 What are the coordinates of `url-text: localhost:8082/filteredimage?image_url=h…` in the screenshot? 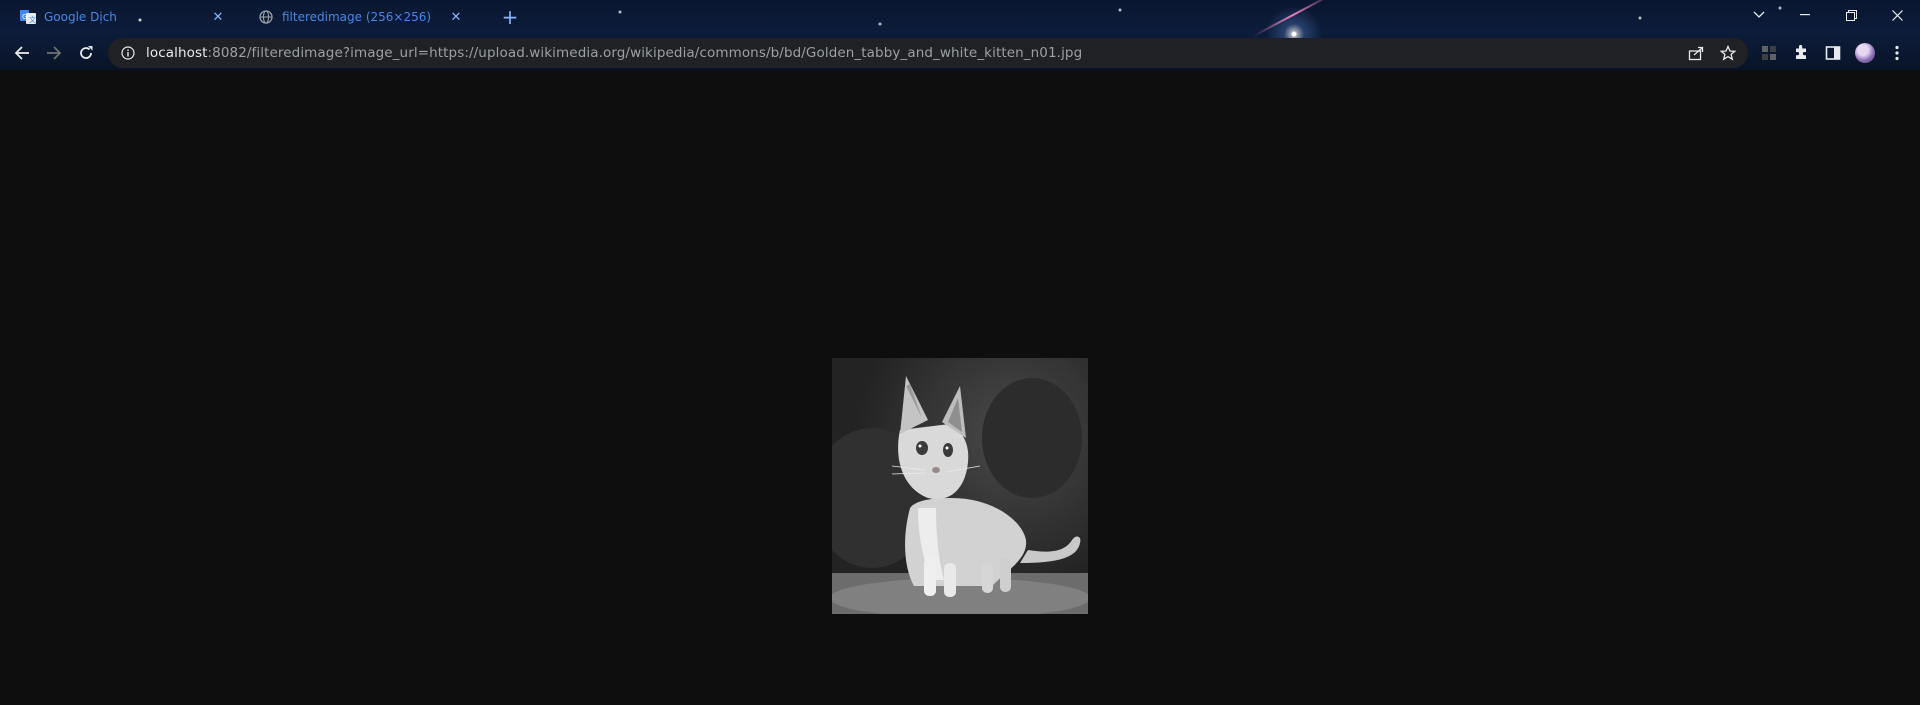 It's located at (614, 53).